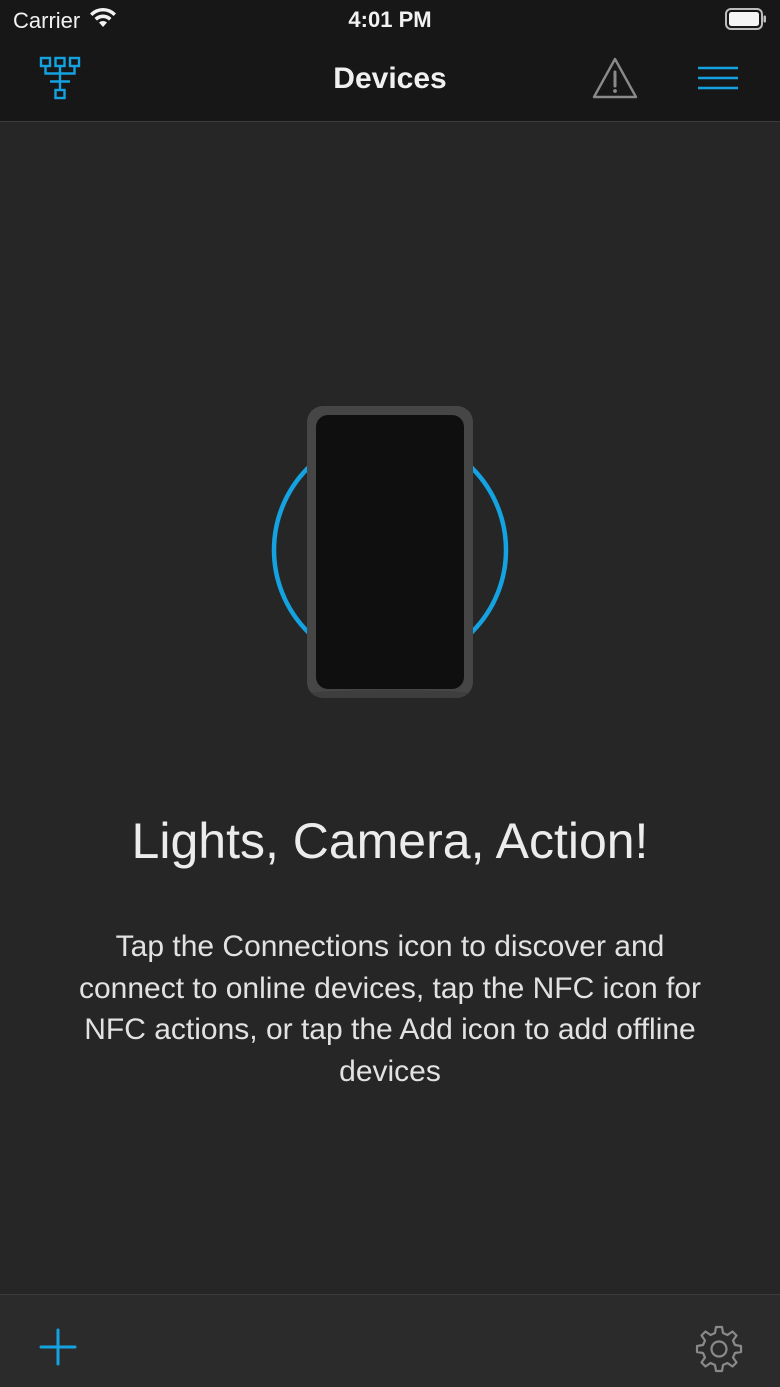 The image size is (780, 1387). I want to click on status-bar: Carrier 4:01 PM, so click(390, 20).